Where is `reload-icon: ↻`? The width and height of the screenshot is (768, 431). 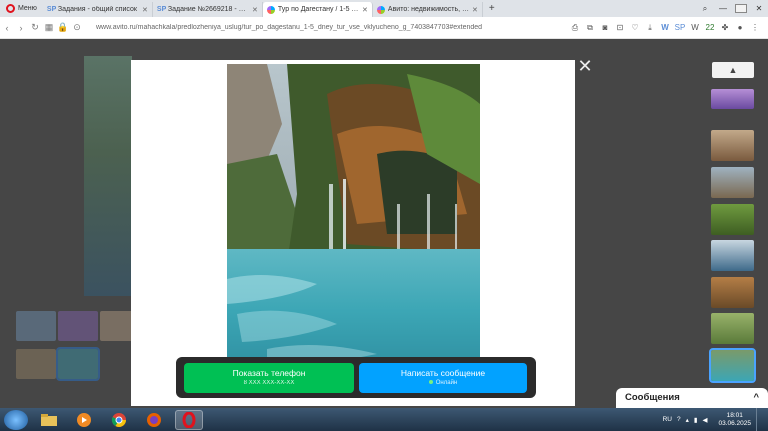
reload-icon: ↻ is located at coordinates (35, 27).